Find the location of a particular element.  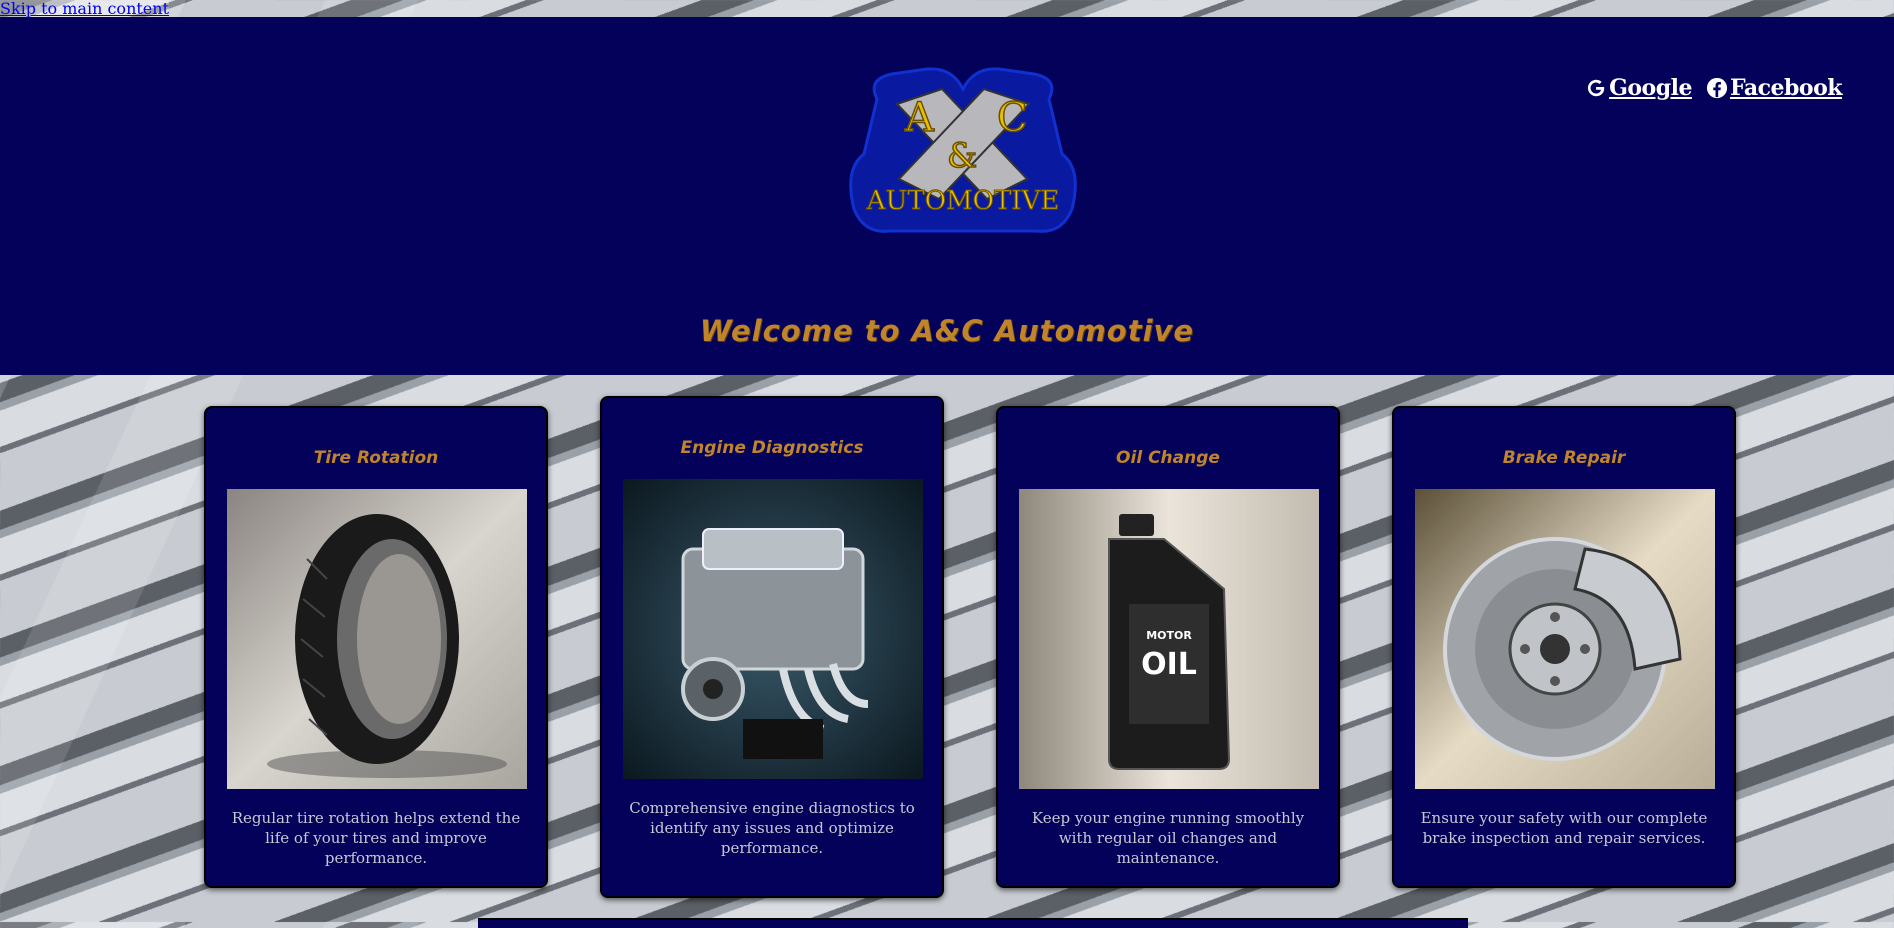

facebook-icon is located at coordinates (1717, 88).